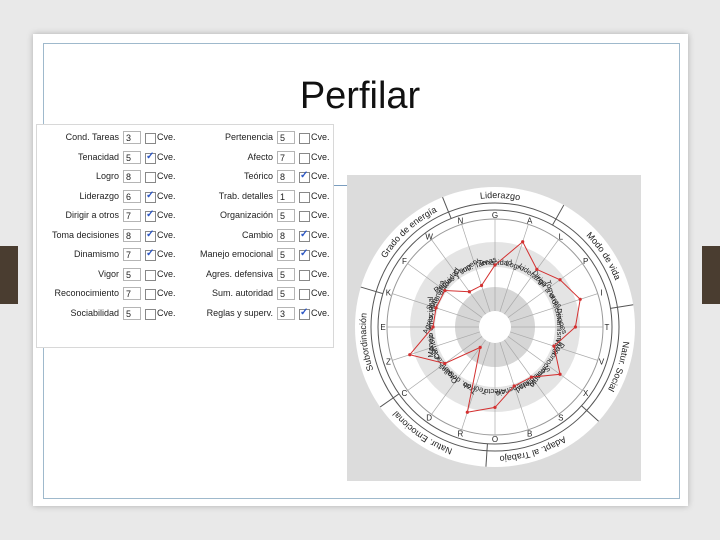 Image resolution: width=720 pixels, height=540 pixels. Describe the element at coordinates (495, 215) in the screenshot. I see `factor-letter: G` at that location.